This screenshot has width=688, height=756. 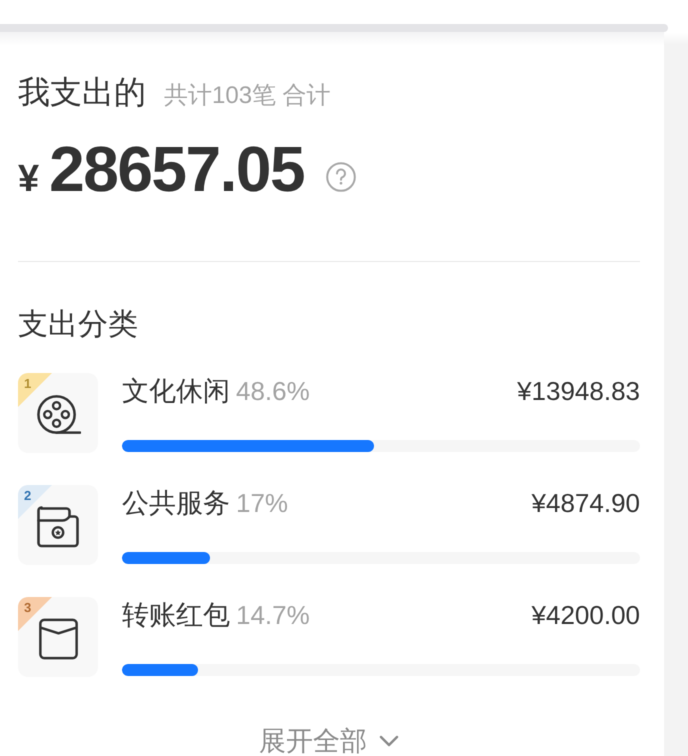 I want to click on category-name: 文化休闲, so click(x=176, y=391).